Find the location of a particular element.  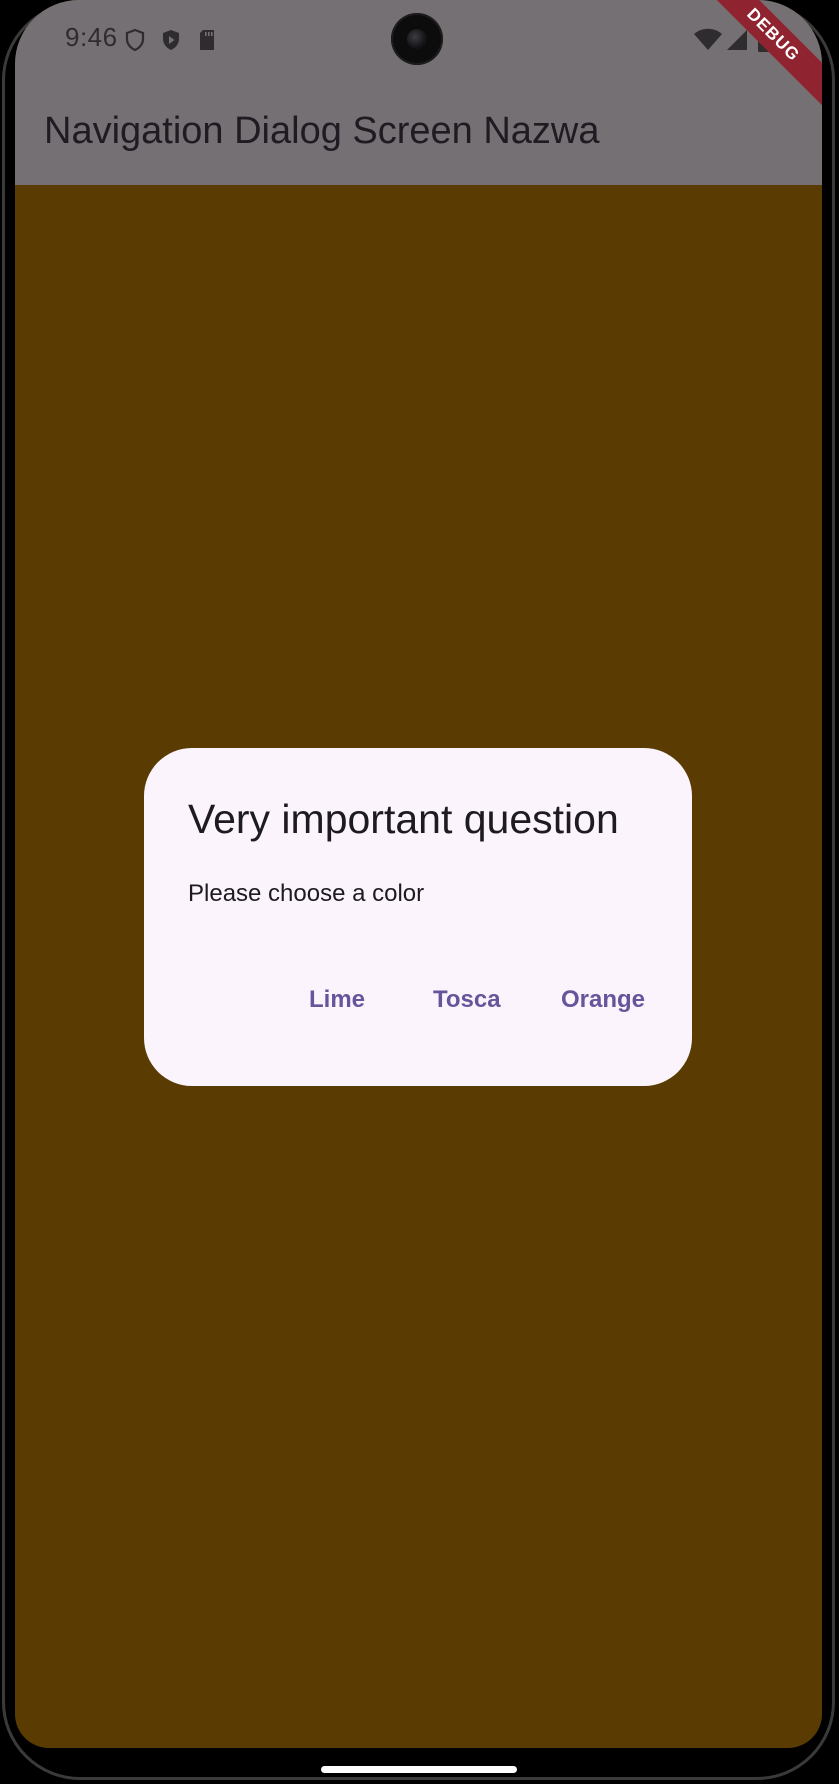

play-protect-icon is located at coordinates (171, 40).